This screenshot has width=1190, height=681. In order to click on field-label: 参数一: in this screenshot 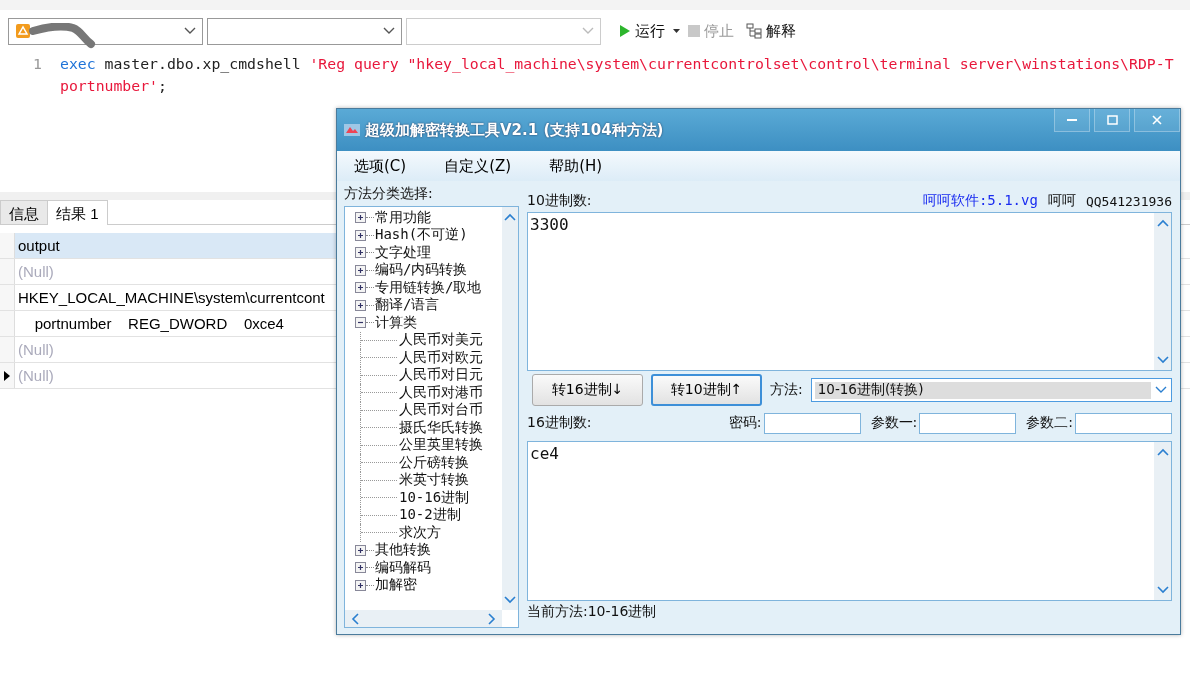, I will do `click(894, 423)`.